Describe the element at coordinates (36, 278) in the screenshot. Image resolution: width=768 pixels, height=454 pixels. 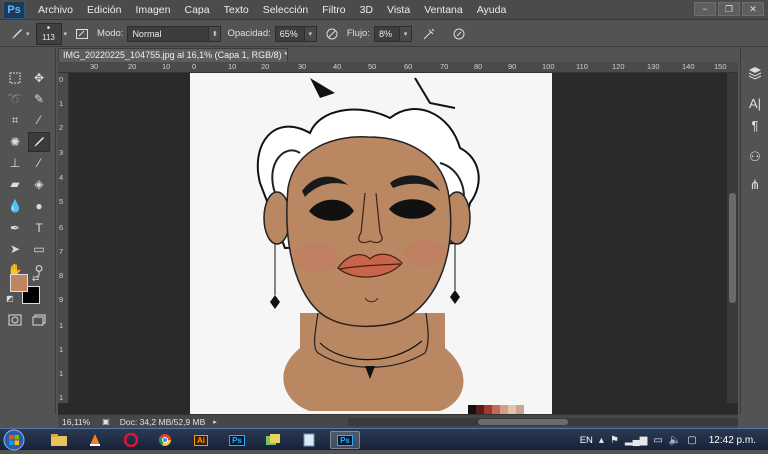
I see `swap-colors-icon: ⇄` at that location.